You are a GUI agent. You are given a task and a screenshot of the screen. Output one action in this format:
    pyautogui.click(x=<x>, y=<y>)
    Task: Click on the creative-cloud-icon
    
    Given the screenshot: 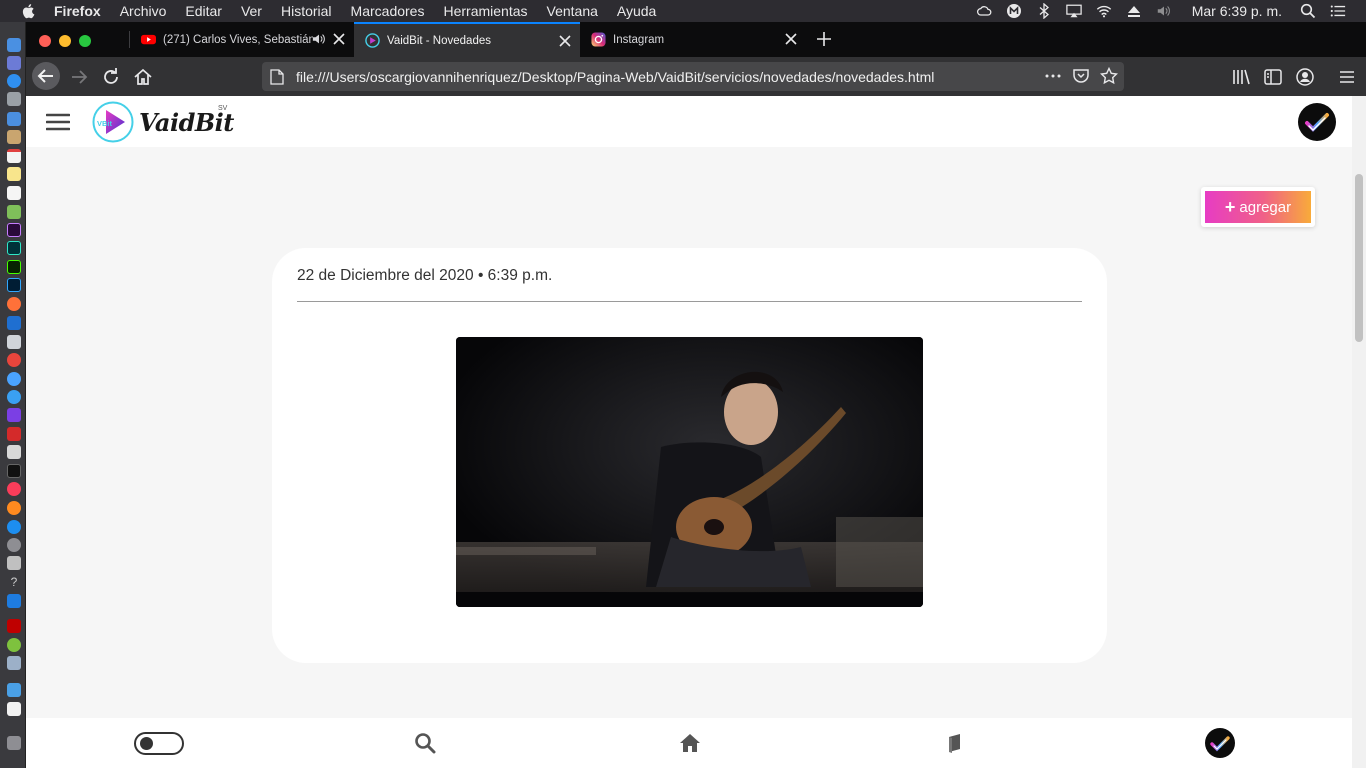 What is the action you would take?
    pyautogui.click(x=984, y=11)
    